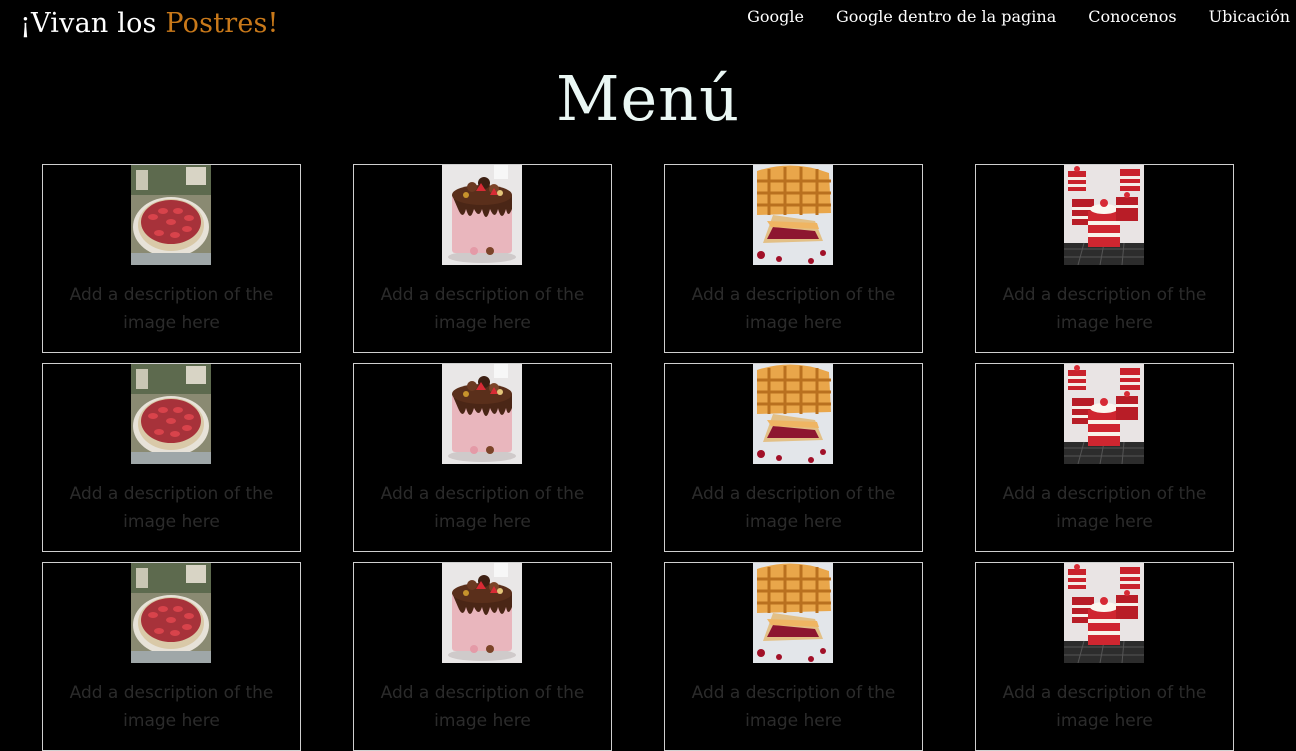  I want to click on logo-accent-text: Postres!, so click(222, 23).